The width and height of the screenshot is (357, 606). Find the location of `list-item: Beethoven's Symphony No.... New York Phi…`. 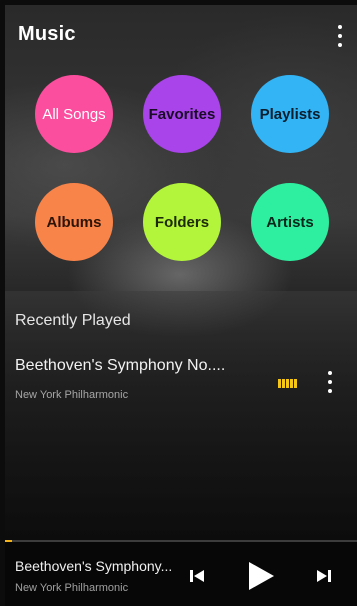

list-item: Beethoven's Symphony No.... New York Phi… is located at coordinates (181, 380).